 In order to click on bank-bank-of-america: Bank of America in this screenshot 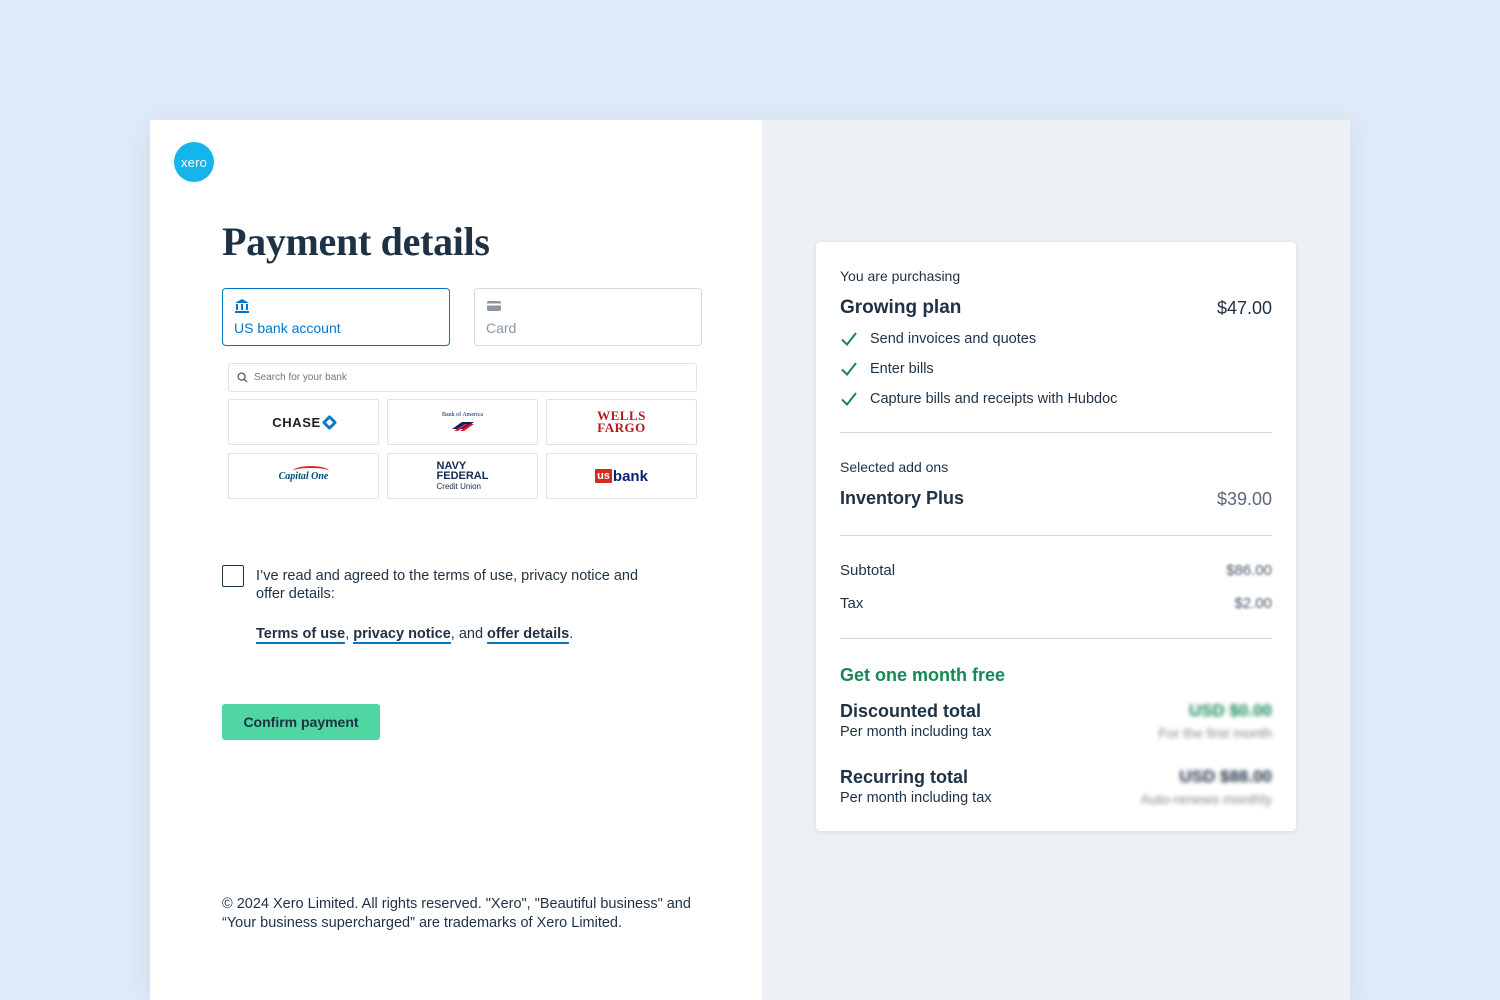, I will do `click(462, 422)`.